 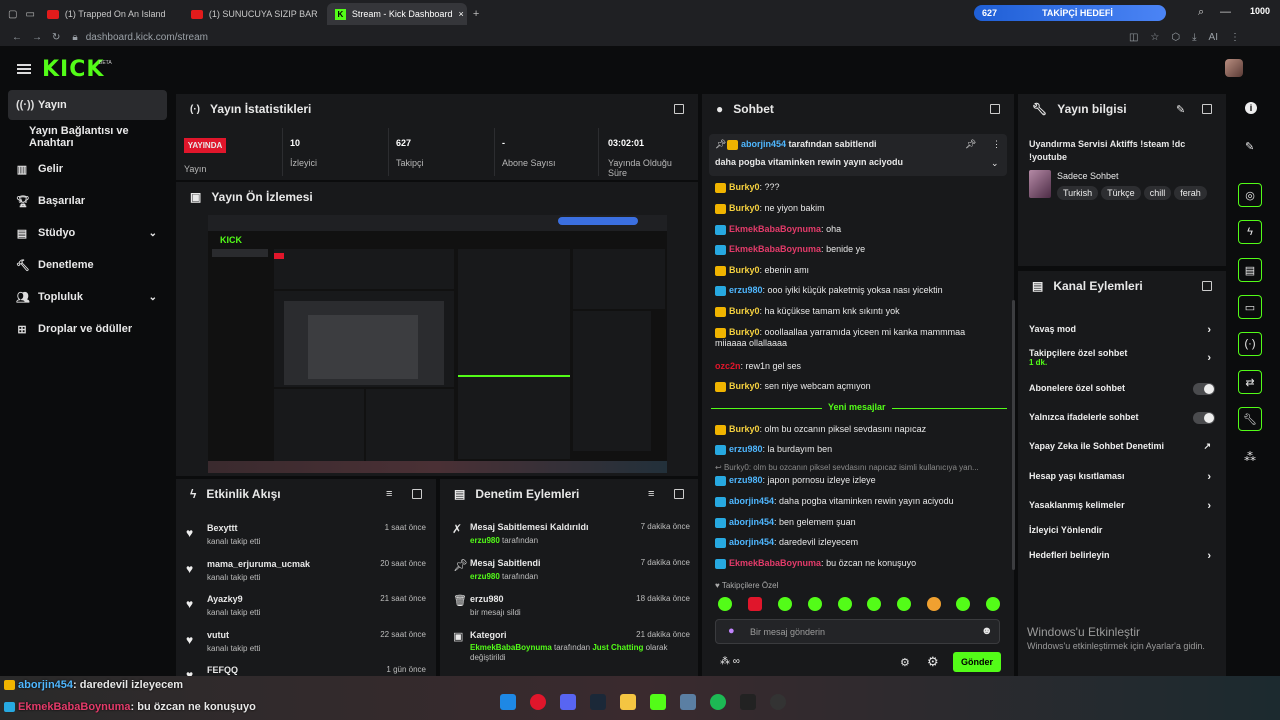 I want to click on broadcast-button: (·), so click(x=1250, y=344).